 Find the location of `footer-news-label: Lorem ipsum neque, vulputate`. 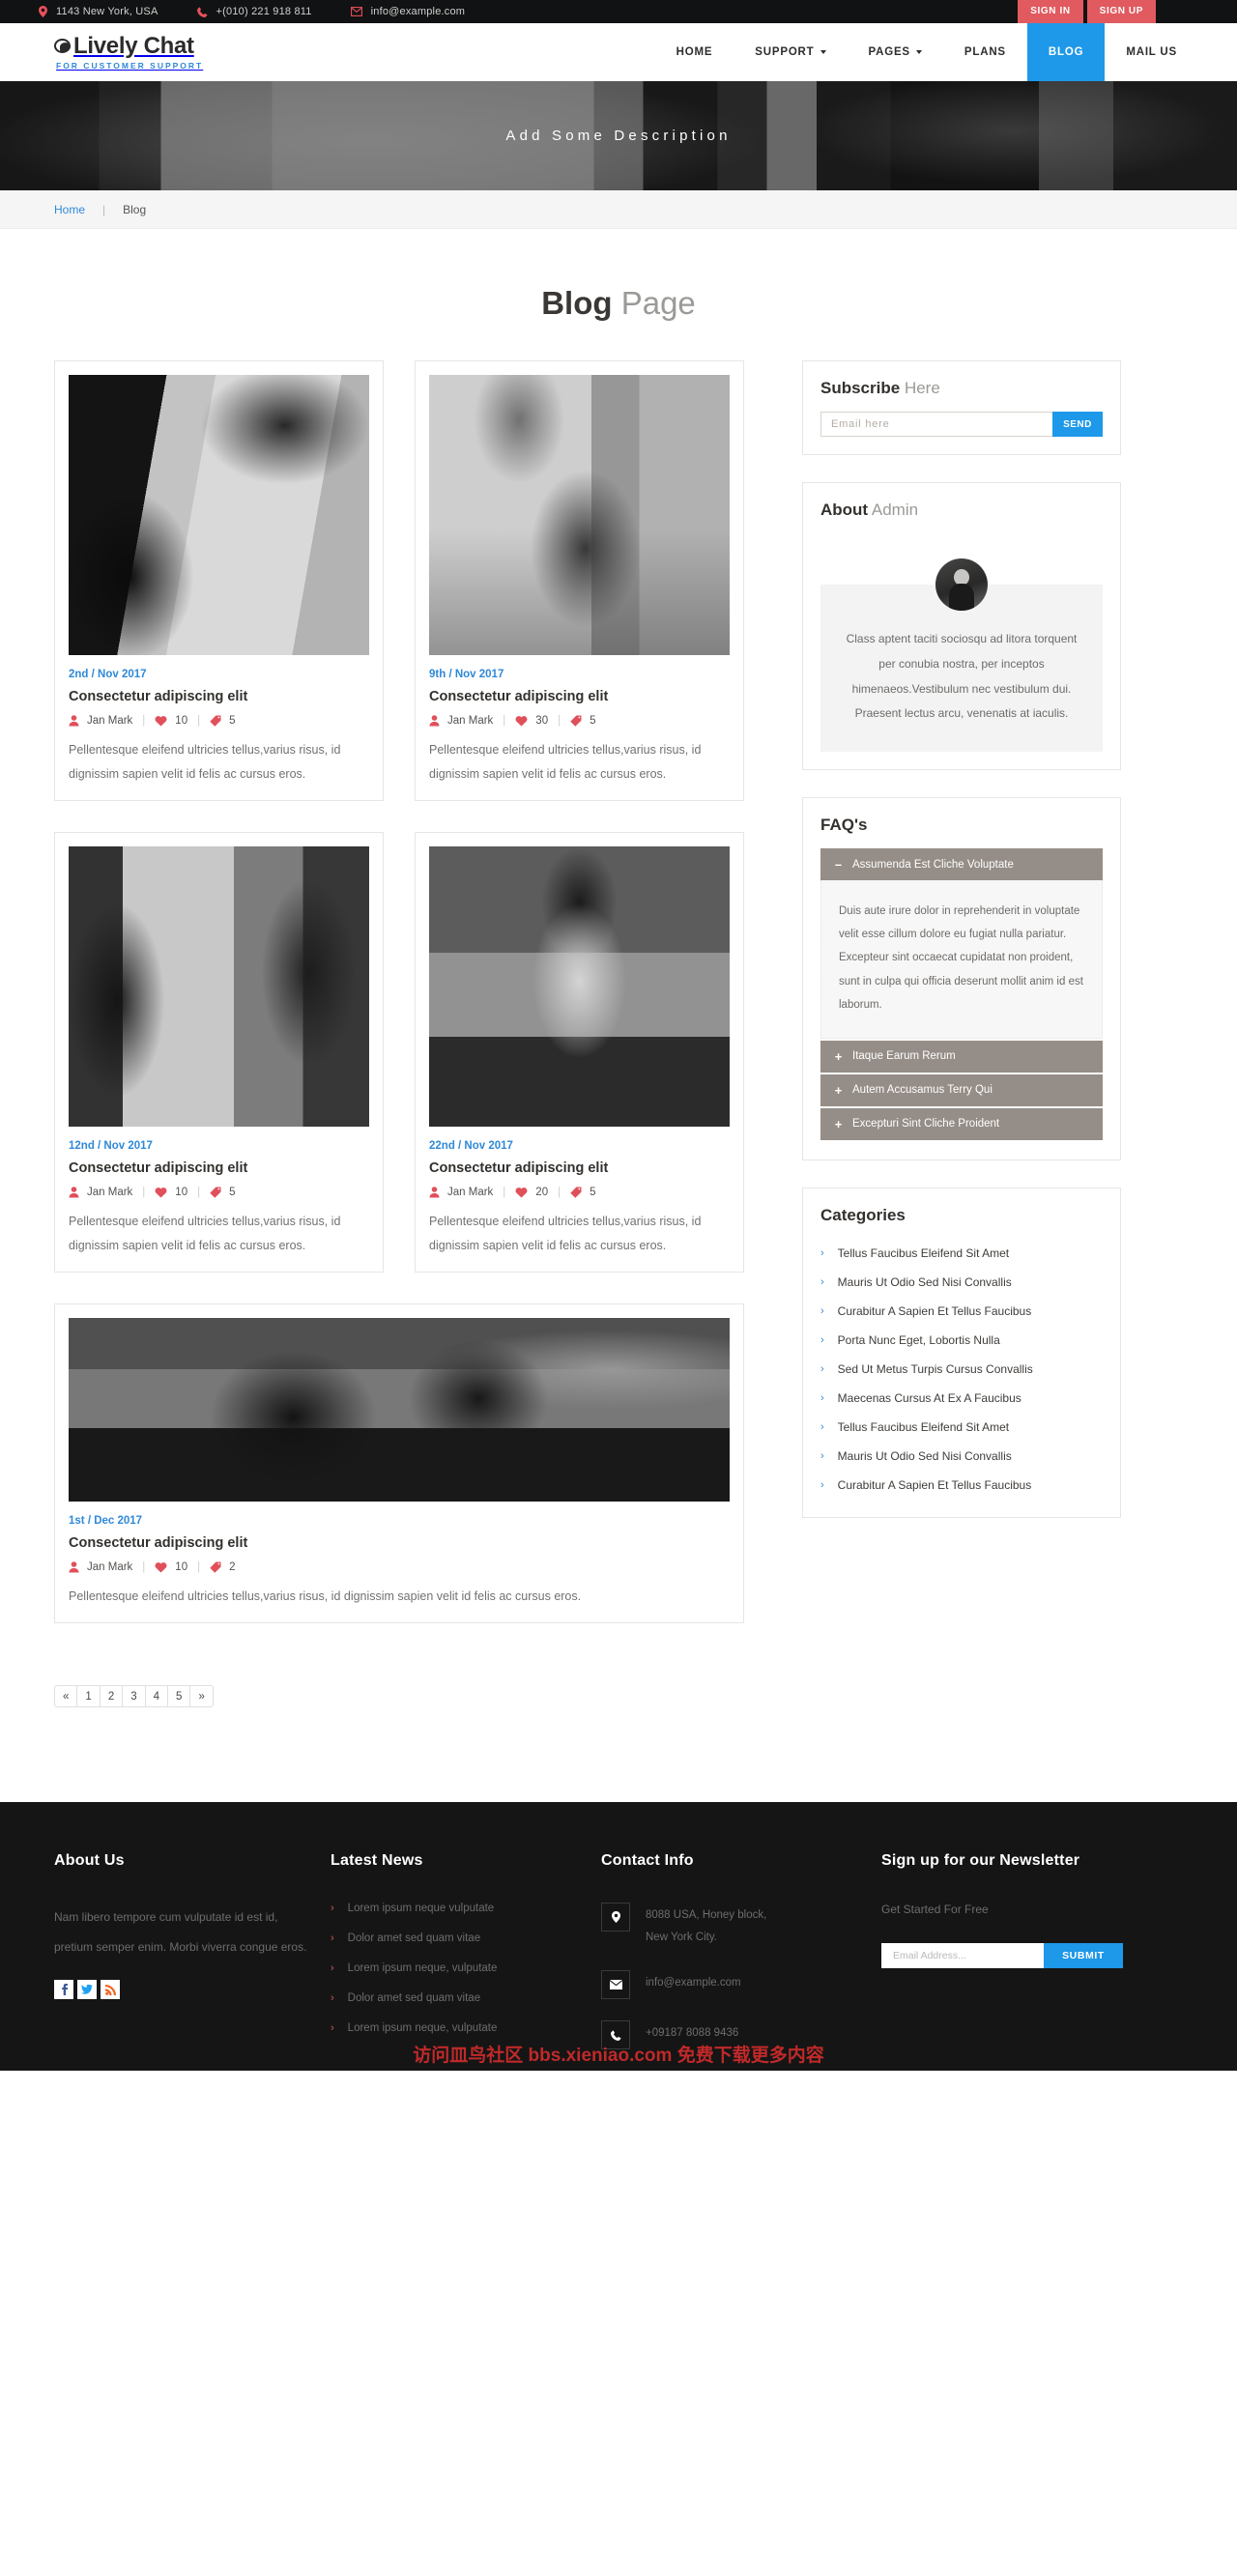

footer-news-label: Lorem ipsum neque, vulputate is located at coordinates (422, 1968).